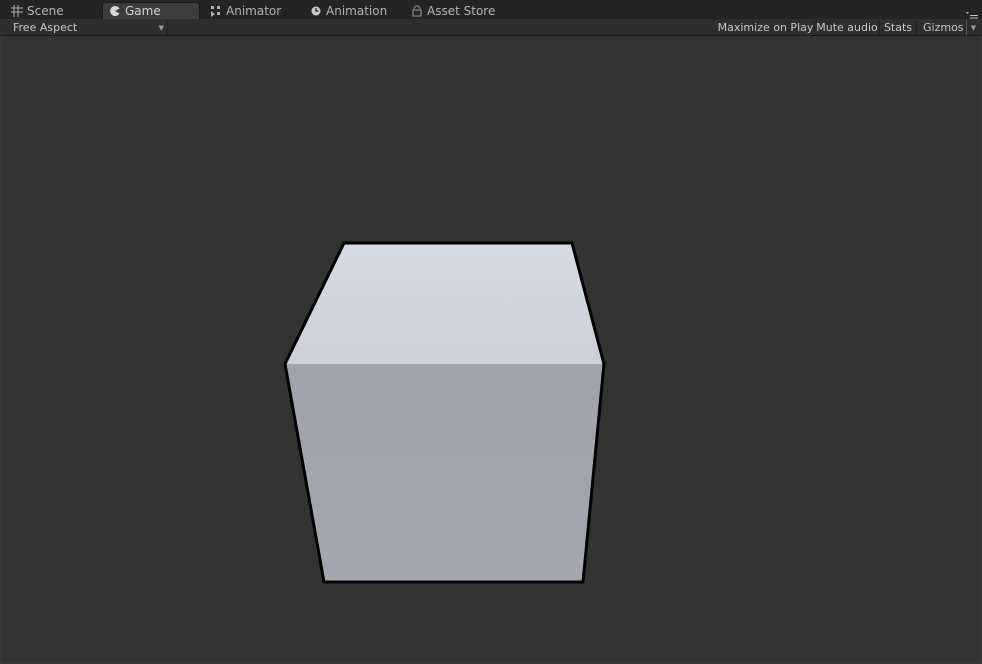 This screenshot has height=664, width=982. What do you see at coordinates (143, 11) in the screenshot?
I see `tab-game-label: Game` at bounding box center [143, 11].